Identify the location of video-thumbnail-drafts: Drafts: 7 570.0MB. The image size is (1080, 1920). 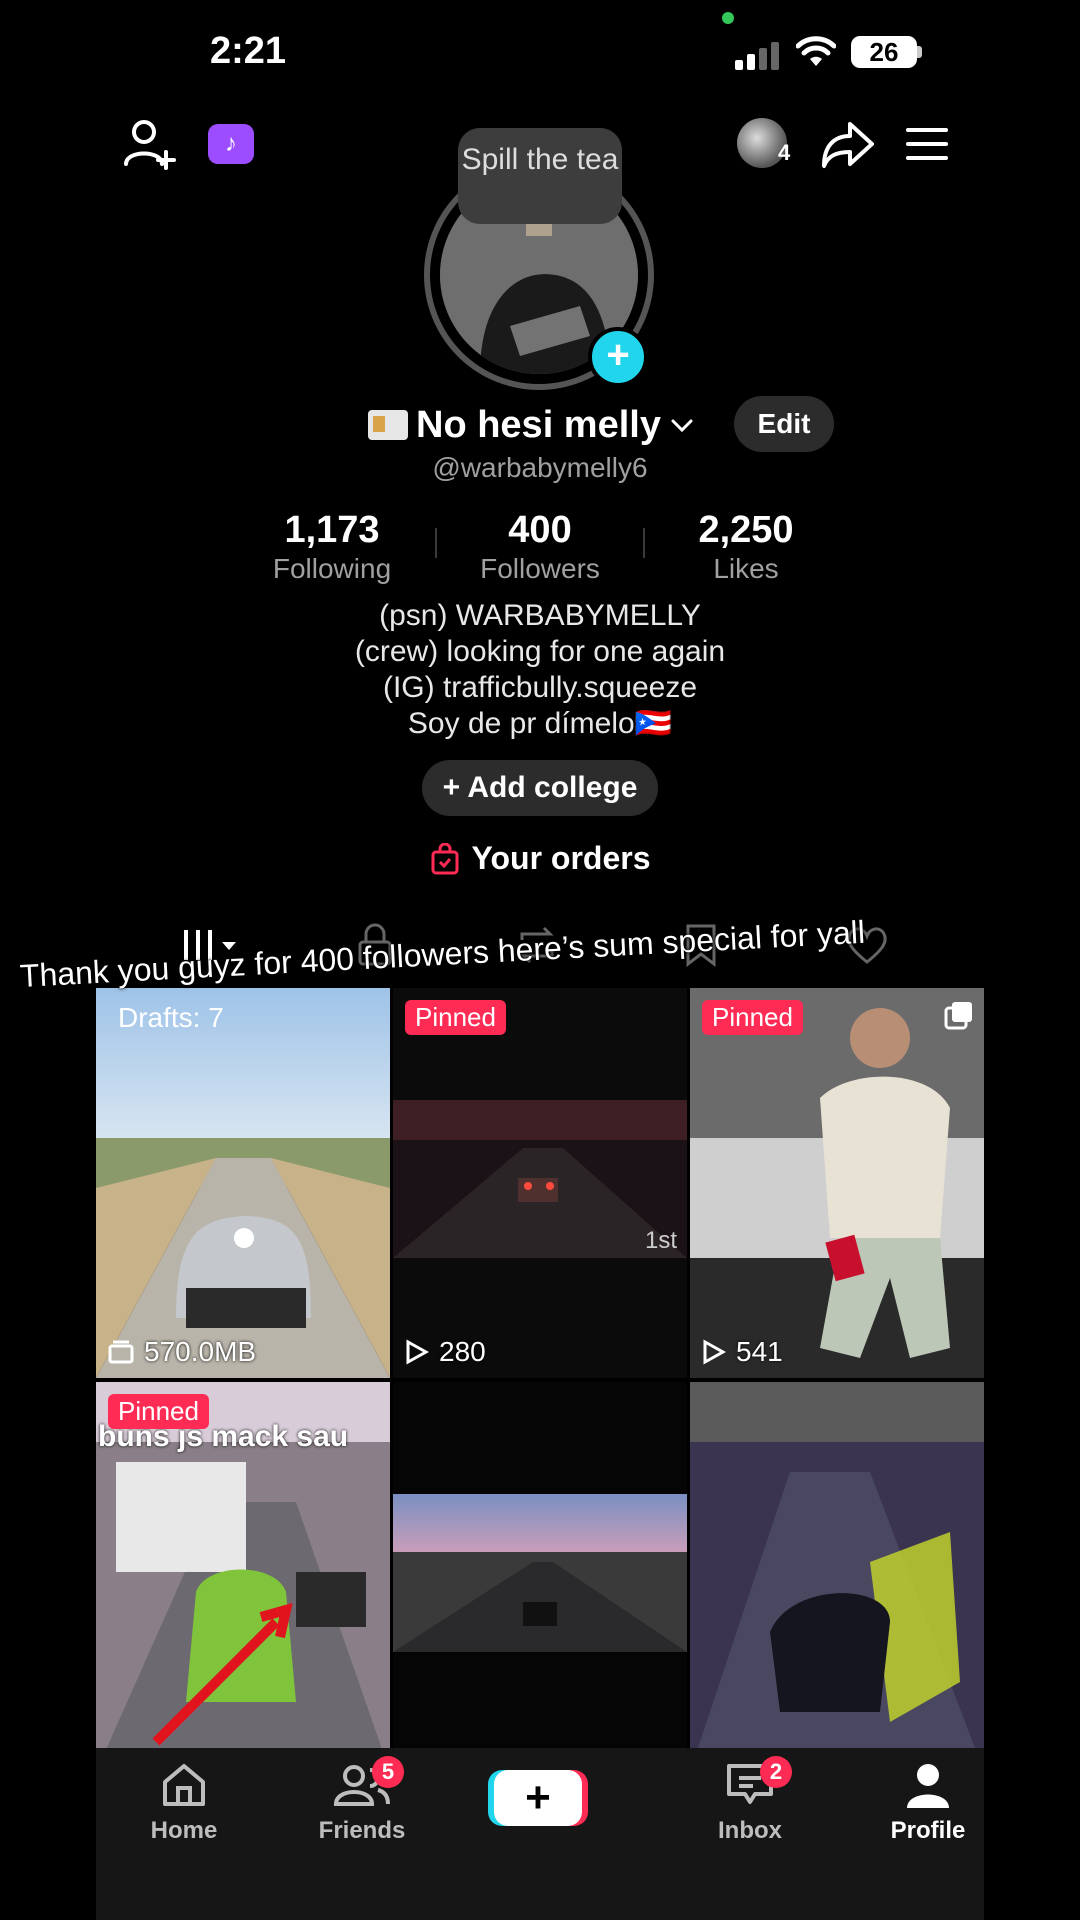
(243, 1183).